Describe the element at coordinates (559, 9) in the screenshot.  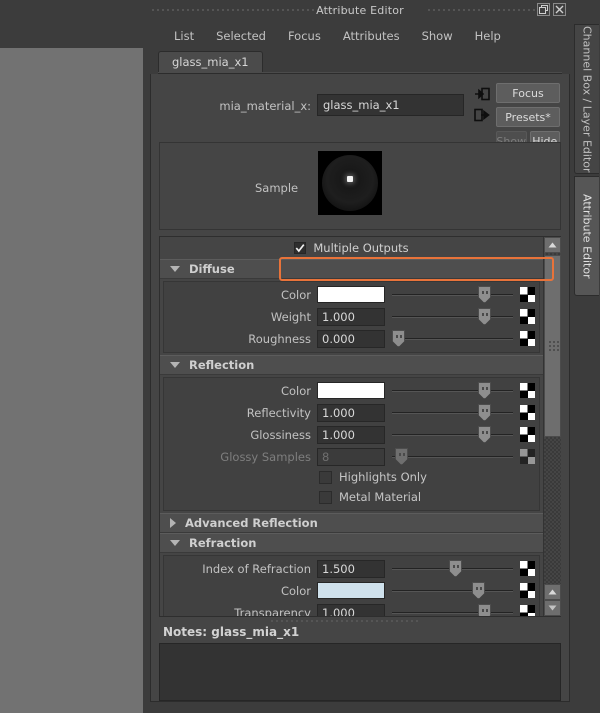
I see `close-icon` at that location.